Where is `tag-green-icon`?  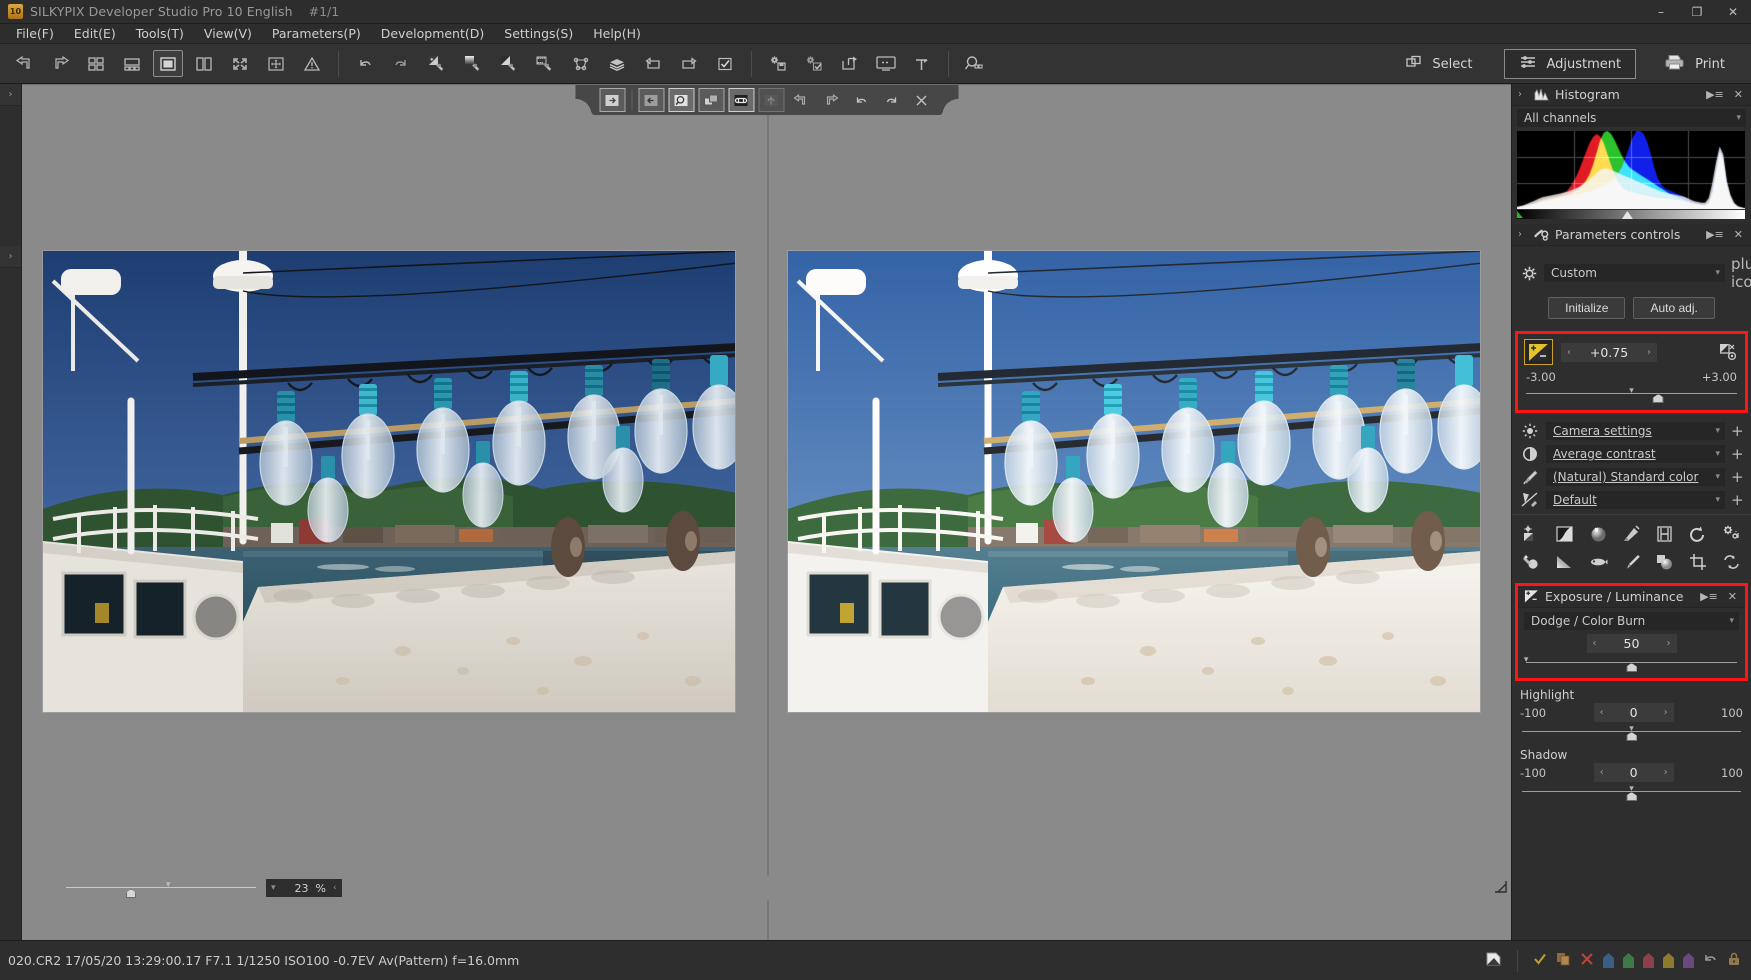
tag-green-icon is located at coordinates (1628, 960).